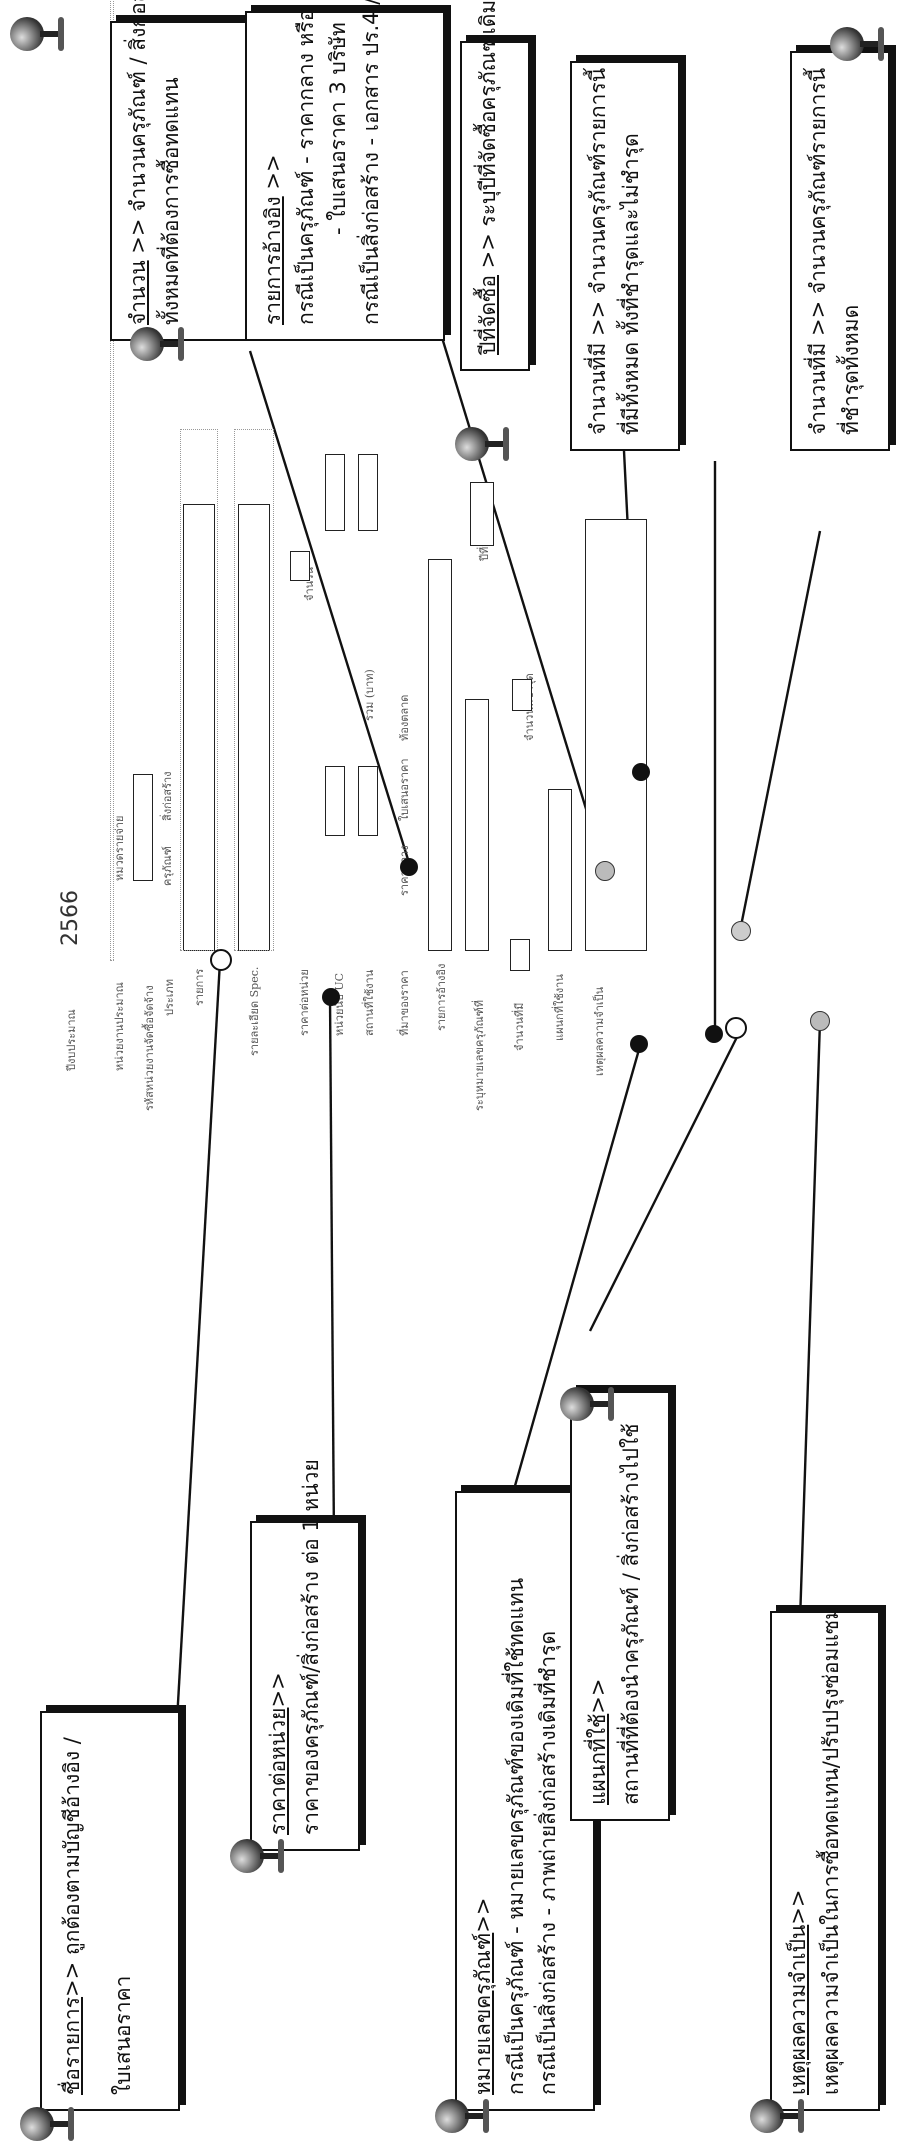 The image size is (901, 2151). I want to click on budget-field, so click(368, 492).